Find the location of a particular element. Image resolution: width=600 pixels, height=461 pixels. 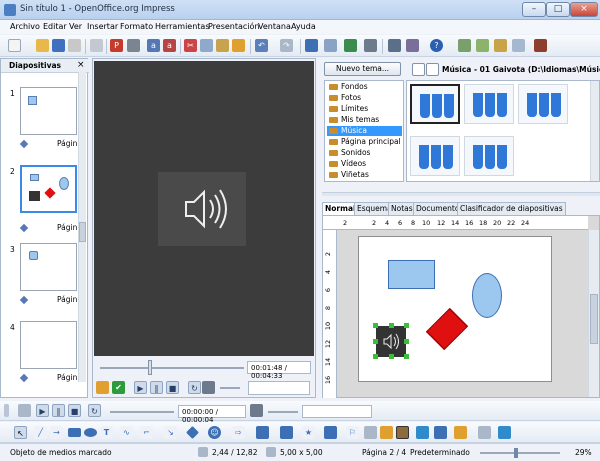

callouts-icon is located at coordinates (286, 432).